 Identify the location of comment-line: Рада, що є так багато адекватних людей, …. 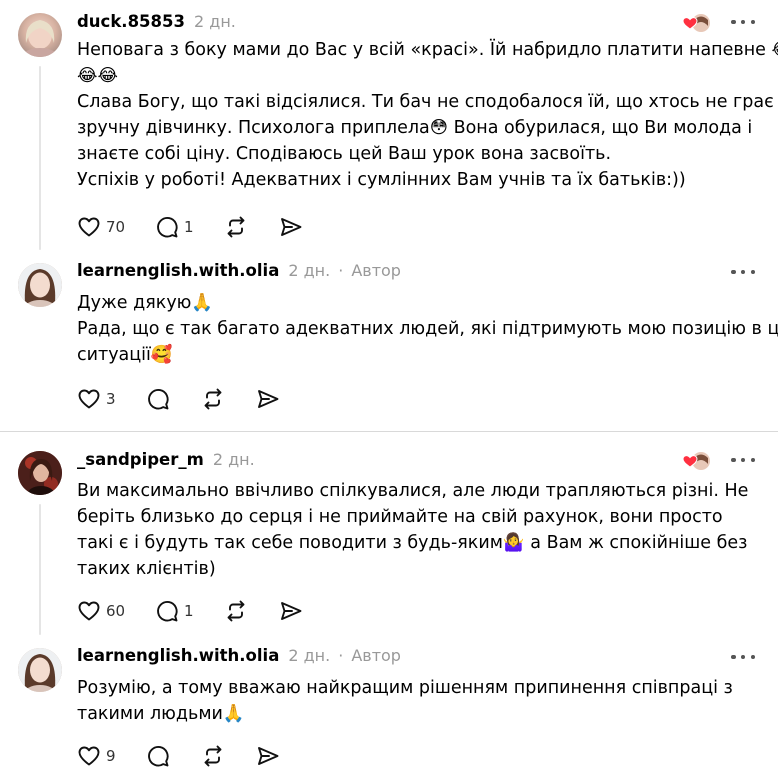
(427, 329).